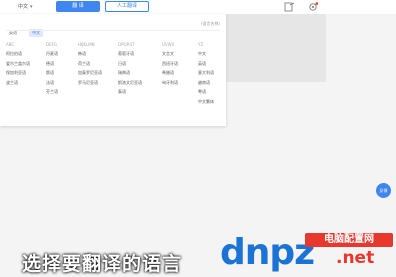  What do you see at coordinates (198, 7) in the screenshot?
I see `top-toolbar: 中文 ▾ 翻 译 人工翻译` at bounding box center [198, 7].